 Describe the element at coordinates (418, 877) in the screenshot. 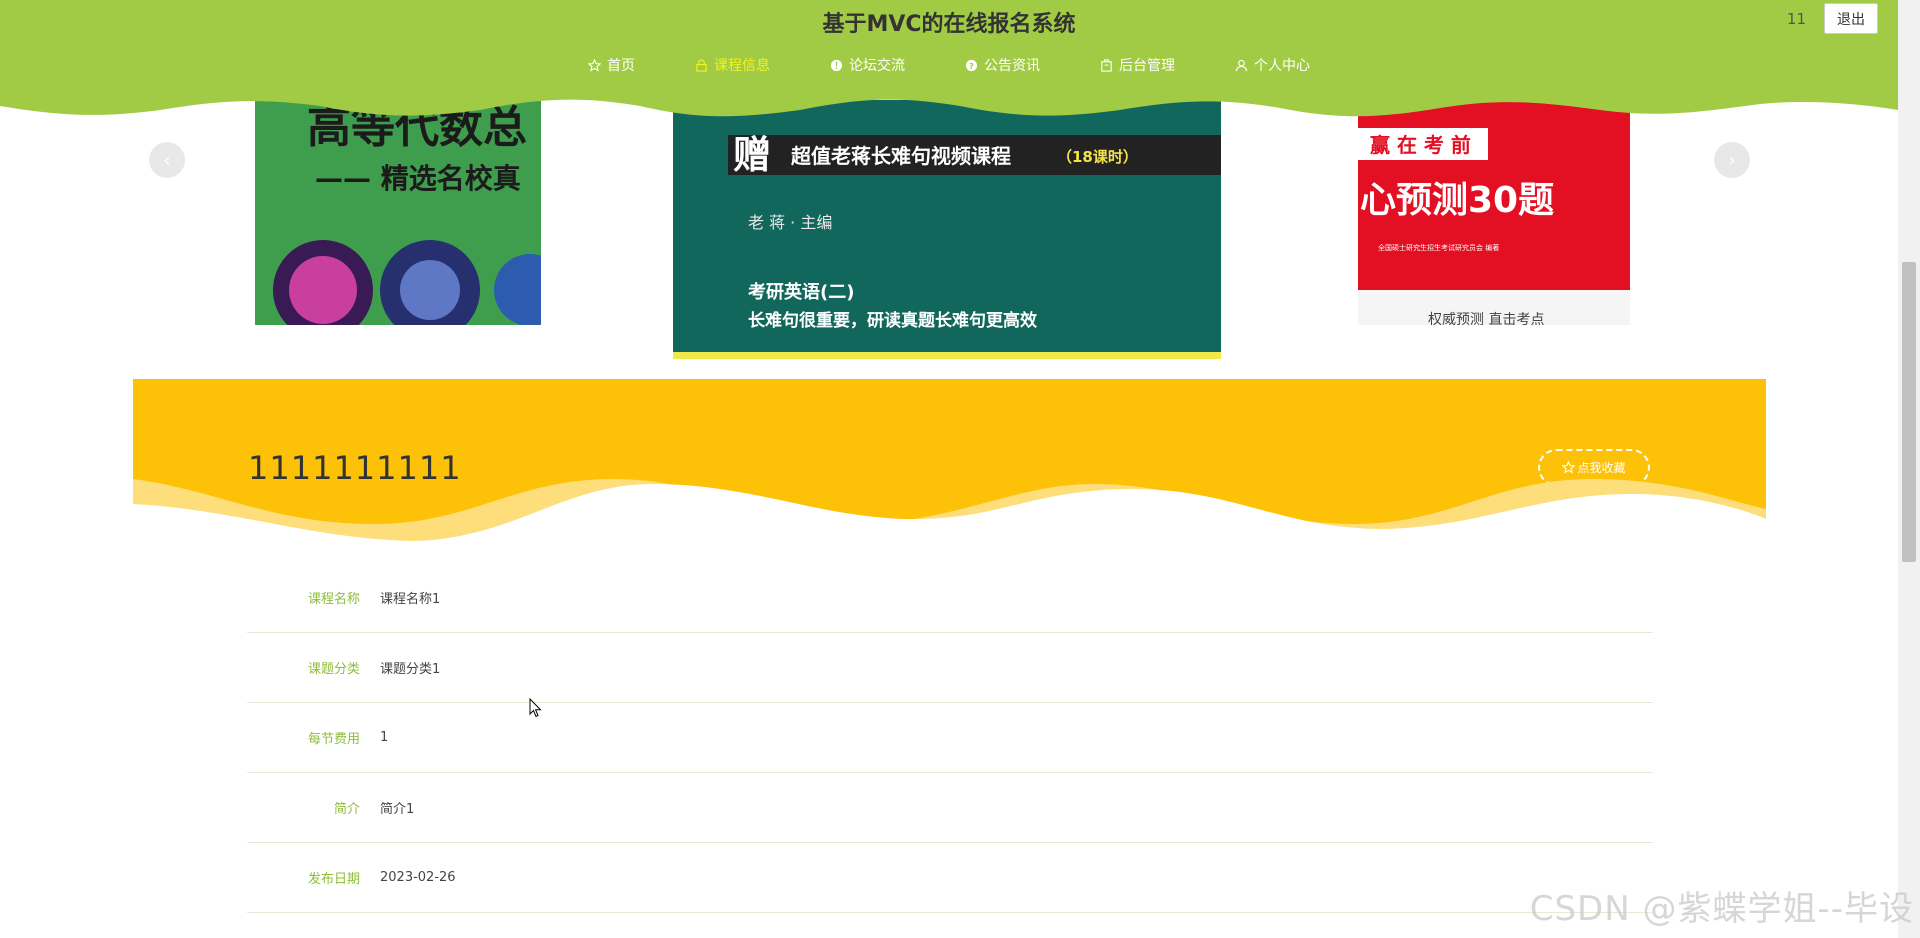

I see `info-value: 2023-02-26` at that location.